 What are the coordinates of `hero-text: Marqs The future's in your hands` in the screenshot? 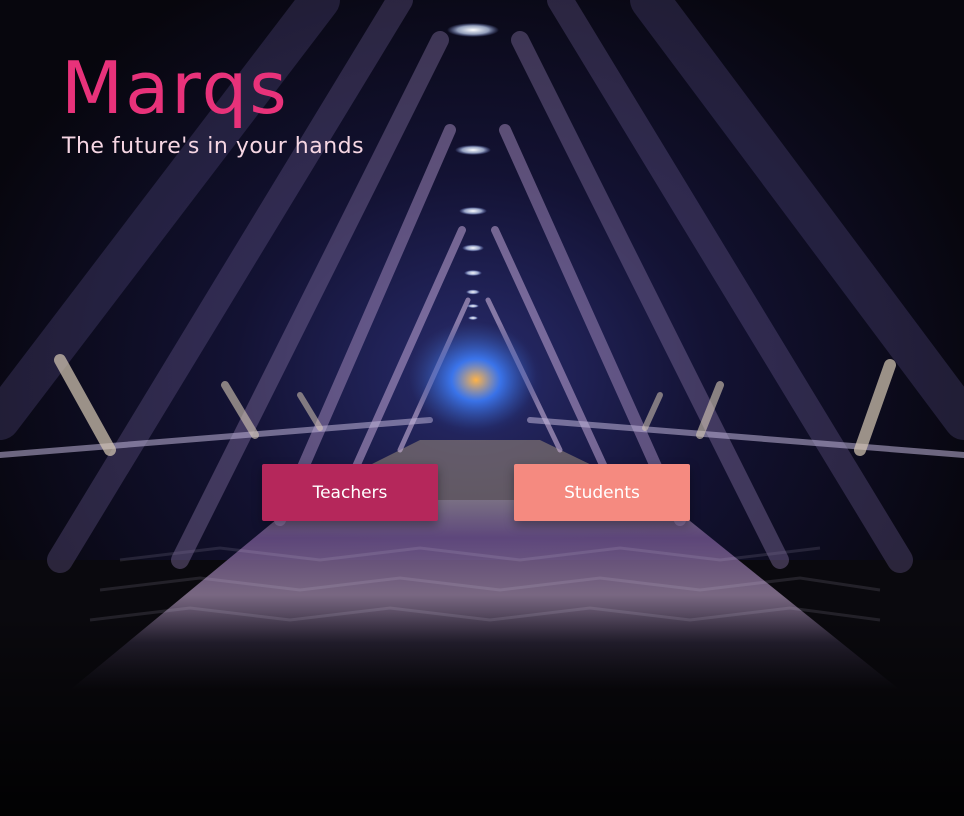 It's located at (212, 105).